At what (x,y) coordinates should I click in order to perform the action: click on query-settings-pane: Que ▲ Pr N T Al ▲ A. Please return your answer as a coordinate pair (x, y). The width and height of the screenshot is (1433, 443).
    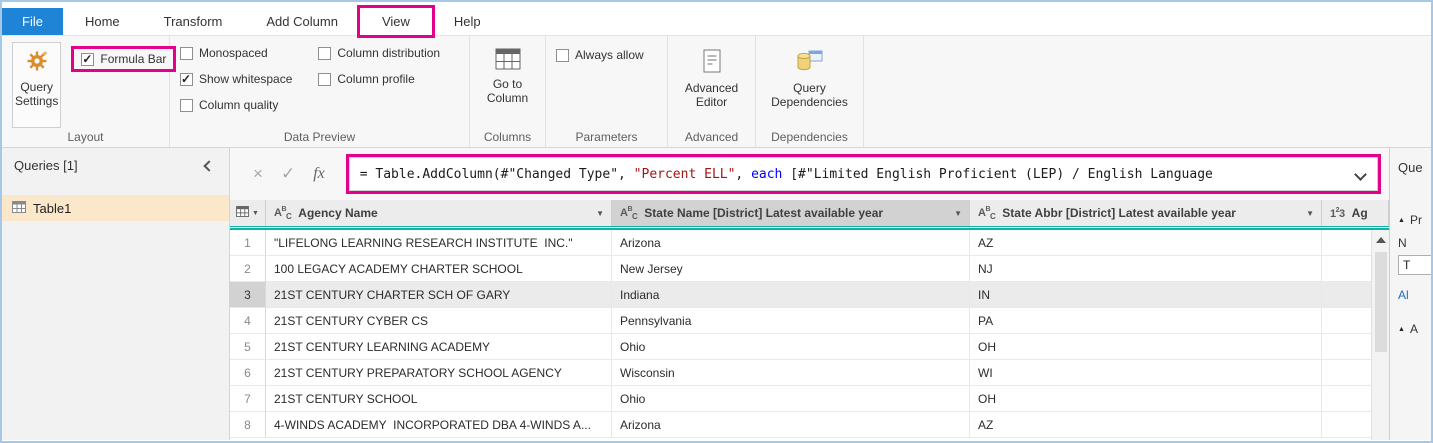
    Looking at the image, I should click on (1410, 294).